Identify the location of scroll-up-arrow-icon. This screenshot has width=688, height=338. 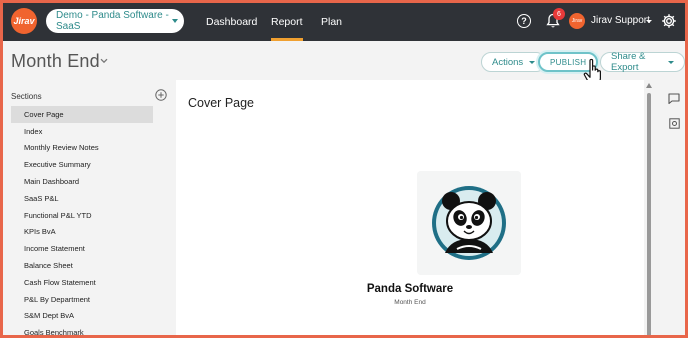
(649, 85).